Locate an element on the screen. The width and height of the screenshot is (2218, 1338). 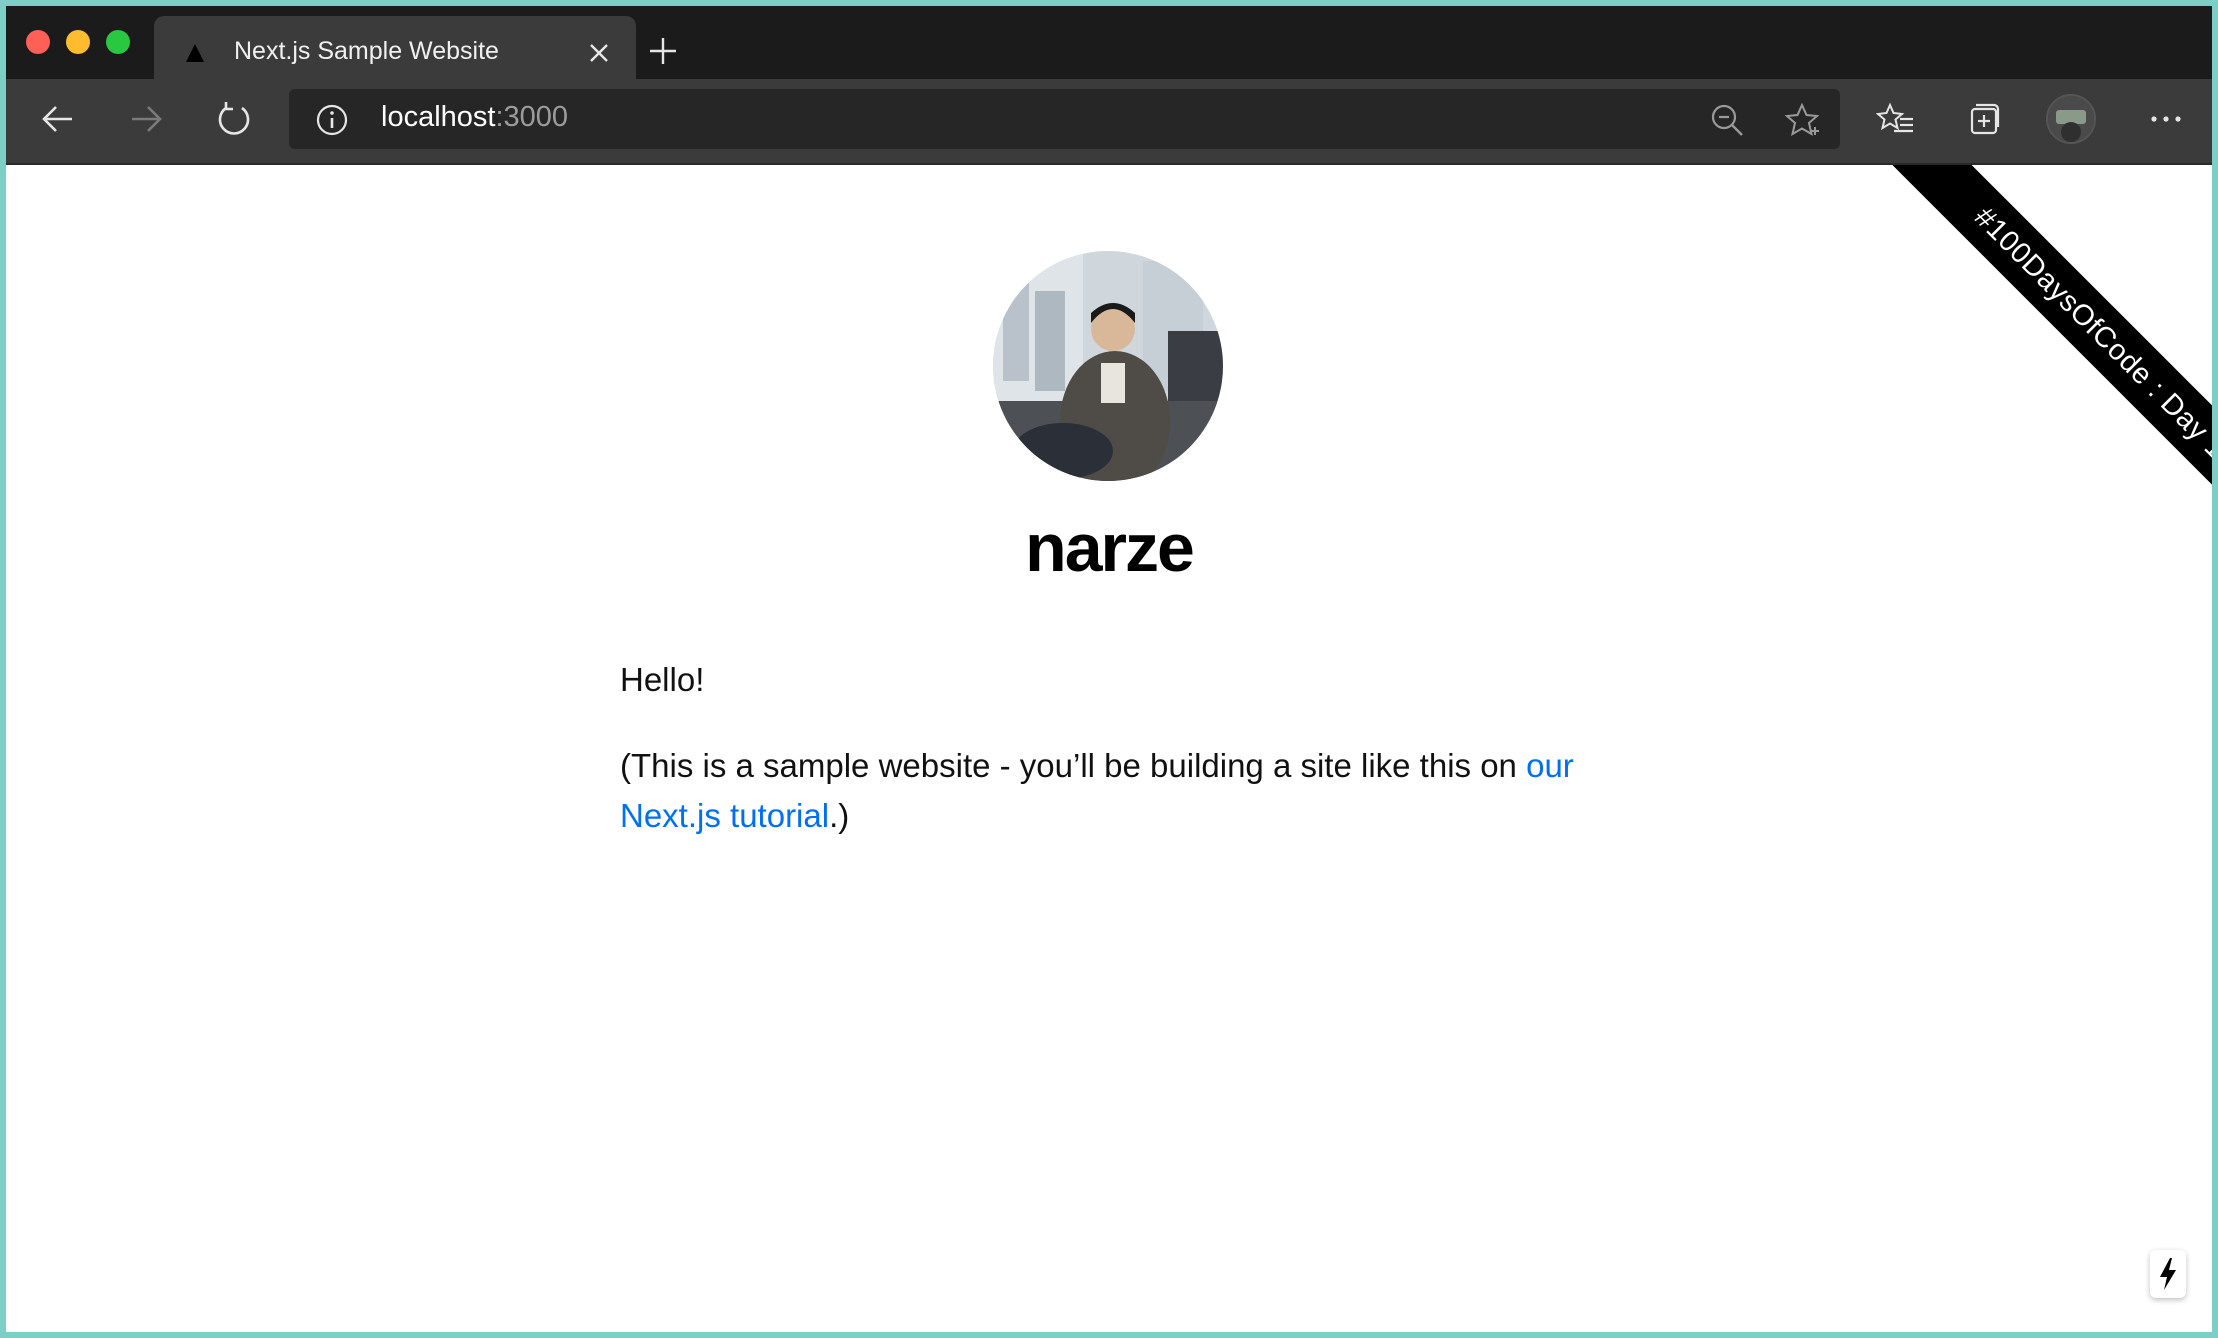
address-bar: localhost:3000 is located at coordinates (1064, 119).